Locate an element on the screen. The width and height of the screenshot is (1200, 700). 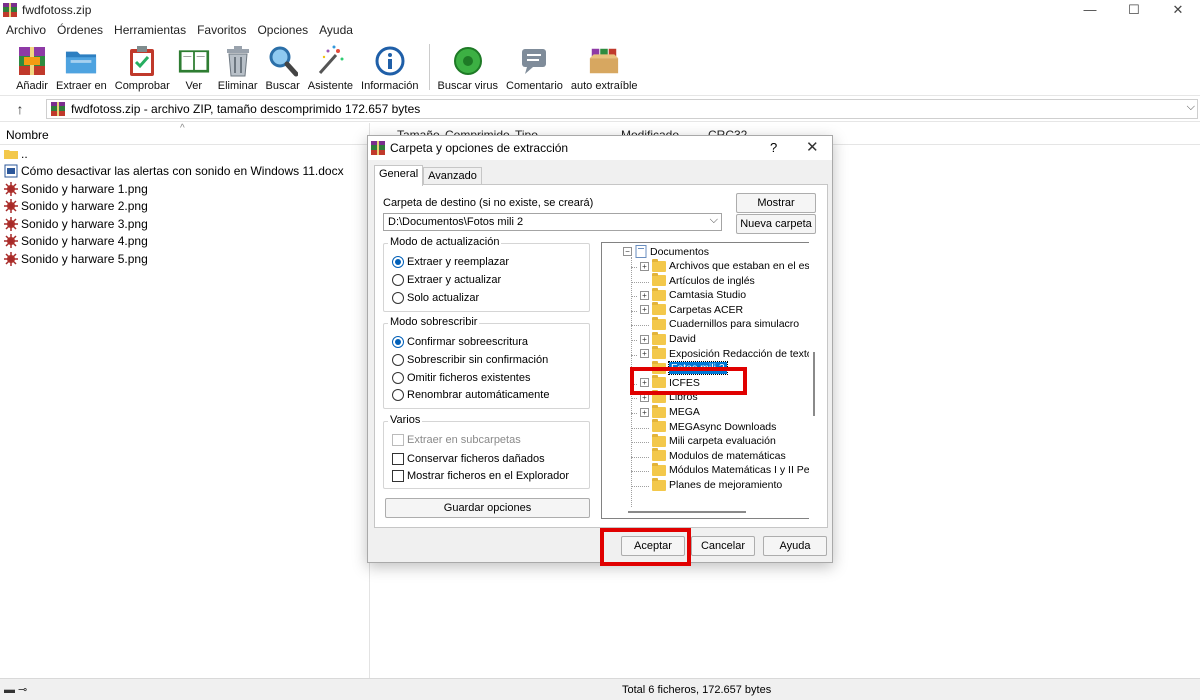
up-arrow-icon: ↑ is located at coordinates (20, 109).